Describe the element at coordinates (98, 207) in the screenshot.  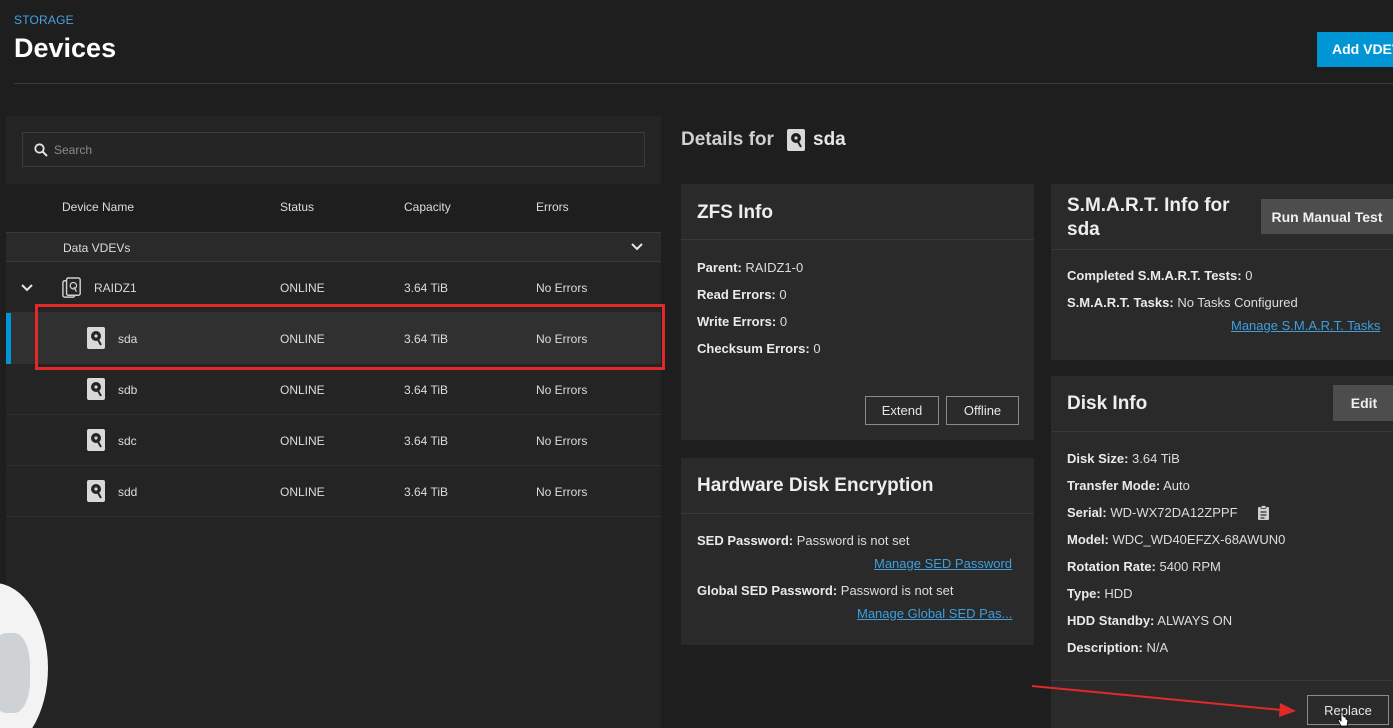
I see `column-device-name: Device Name` at that location.